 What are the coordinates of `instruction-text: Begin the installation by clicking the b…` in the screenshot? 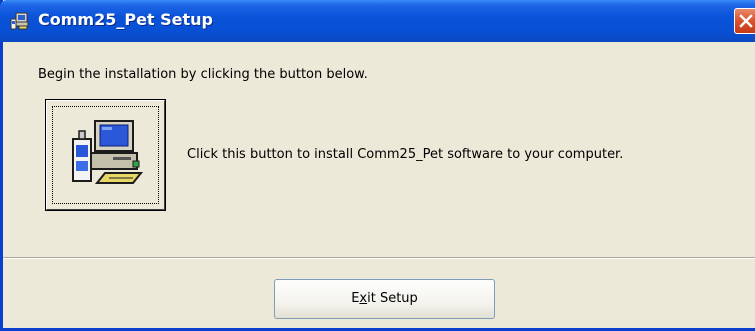 It's located at (203, 74).